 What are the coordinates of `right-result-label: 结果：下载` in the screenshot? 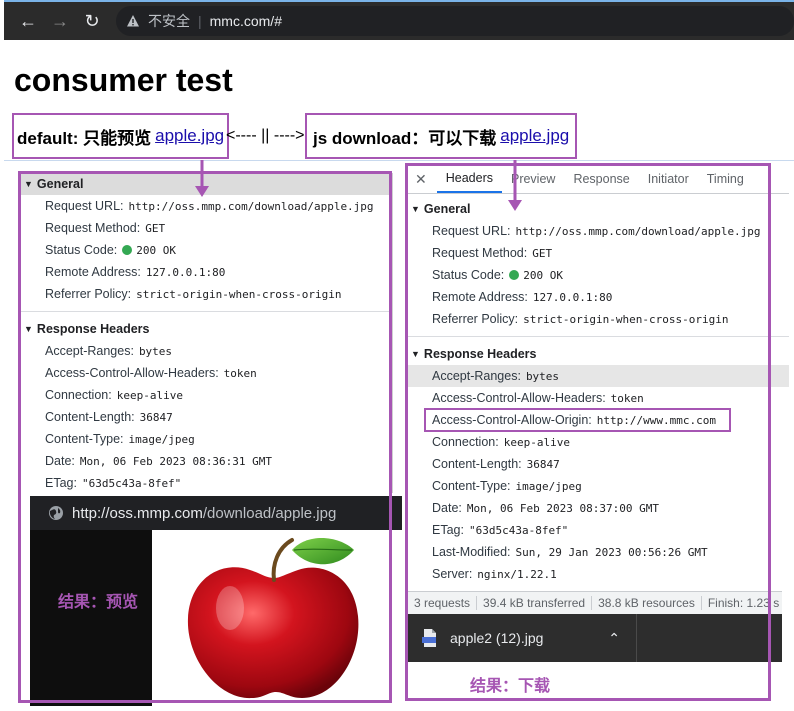 It's located at (510, 686).